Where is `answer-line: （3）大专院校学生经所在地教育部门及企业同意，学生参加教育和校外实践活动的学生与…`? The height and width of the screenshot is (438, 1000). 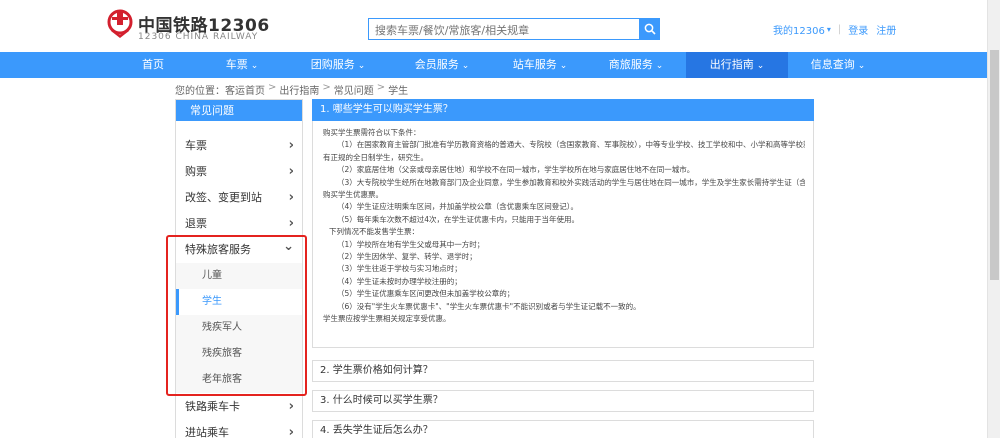 answer-line: （3）大专院校学生经所在地教育部门及企业同意，学生参加教育和校外实践活动的学生与… is located at coordinates (571, 182).